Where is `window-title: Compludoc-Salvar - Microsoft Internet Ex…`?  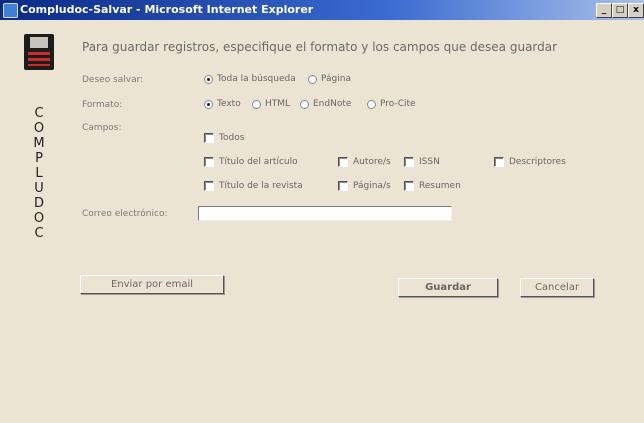 window-title: Compludoc-Salvar - Microsoft Internet Ex… is located at coordinates (167, 9).